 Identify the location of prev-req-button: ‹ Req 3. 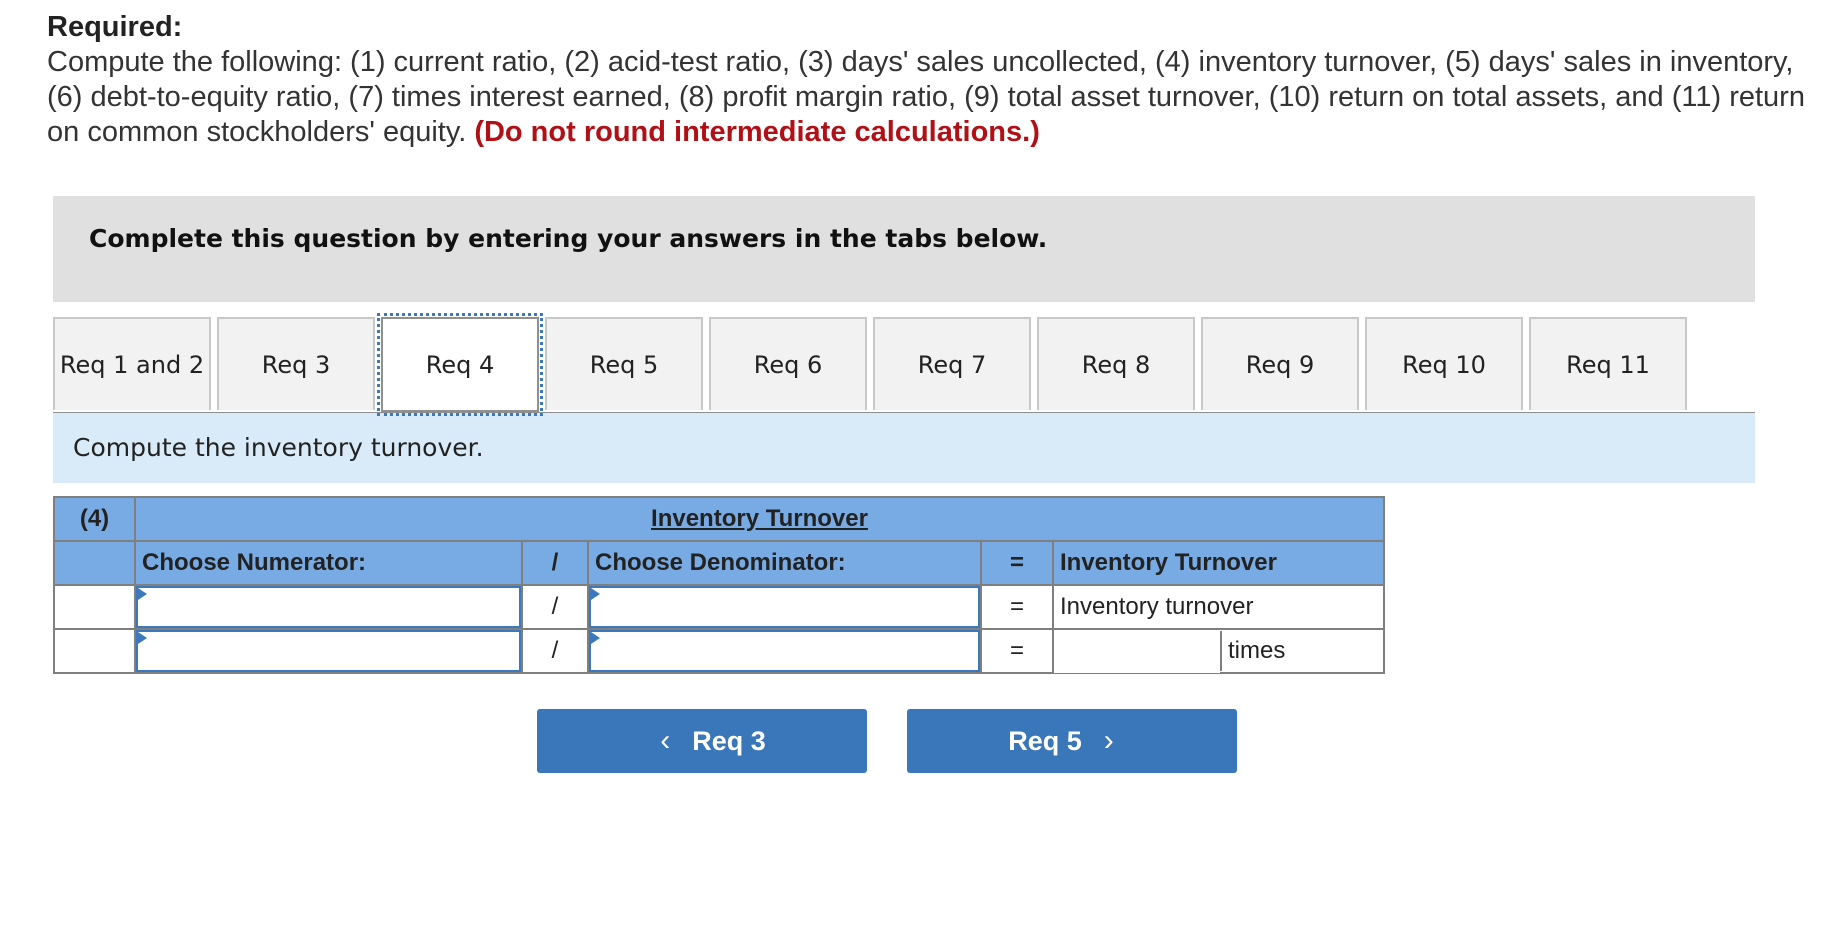
(702, 741).